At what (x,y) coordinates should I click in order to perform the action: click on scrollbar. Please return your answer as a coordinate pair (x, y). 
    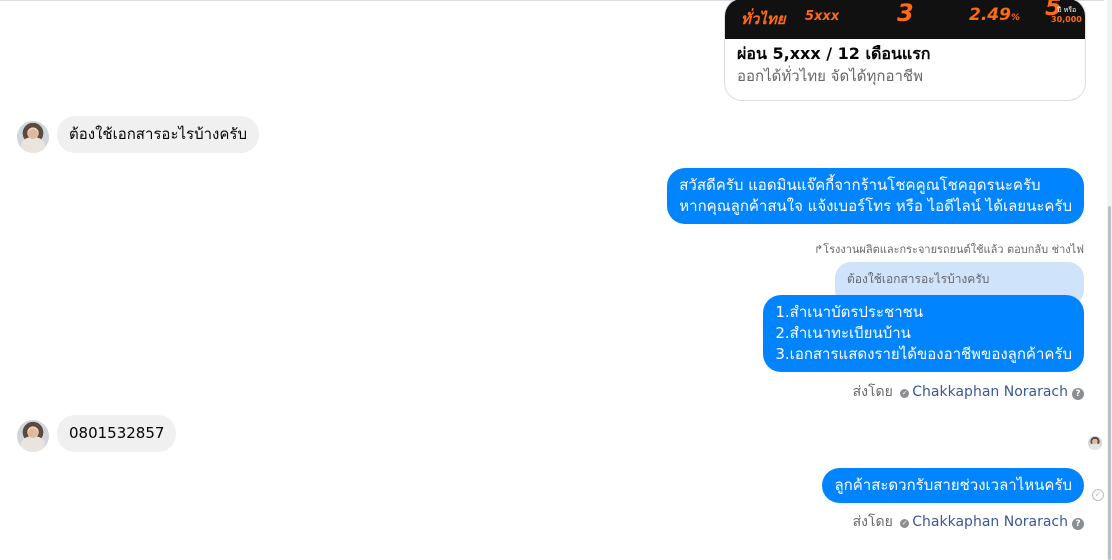
    Looking at the image, I should click on (1109, 280).